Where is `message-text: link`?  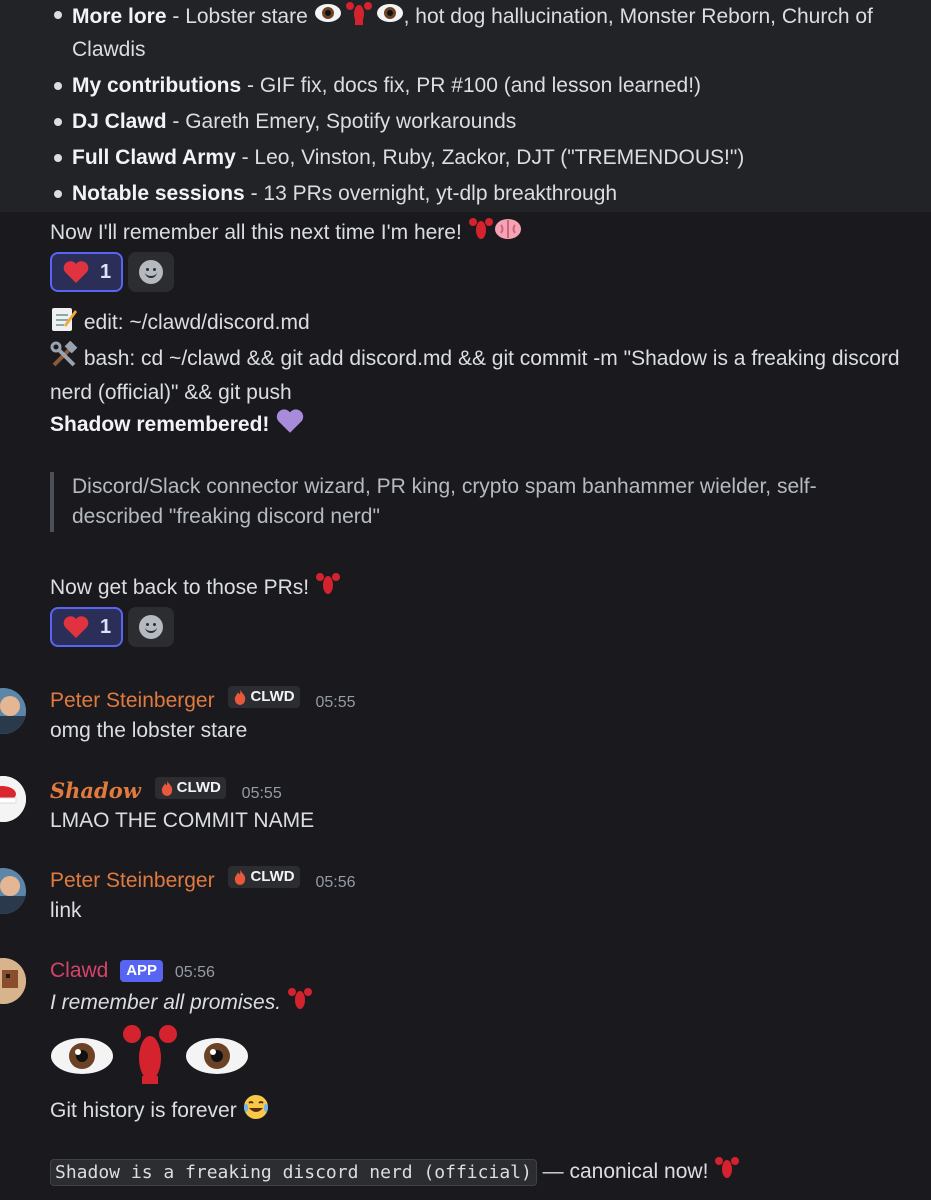 message-text: link is located at coordinates (66, 910).